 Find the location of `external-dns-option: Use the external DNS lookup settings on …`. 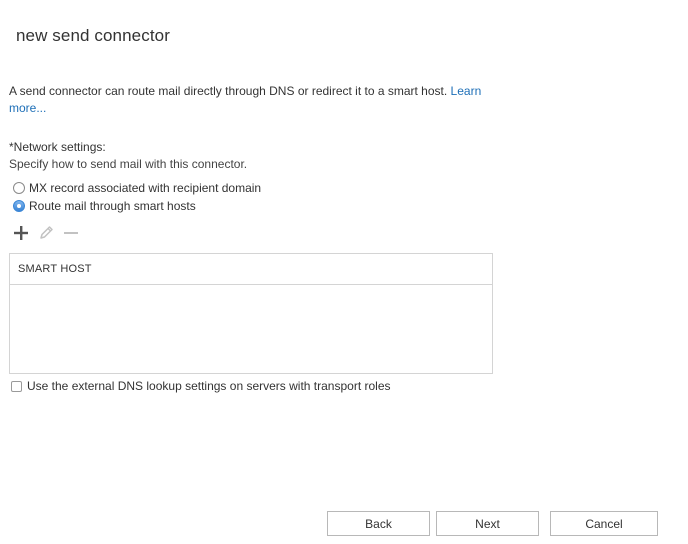

external-dns-option: Use the external DNS lookup settings on … is located at coordinates (201, 386).